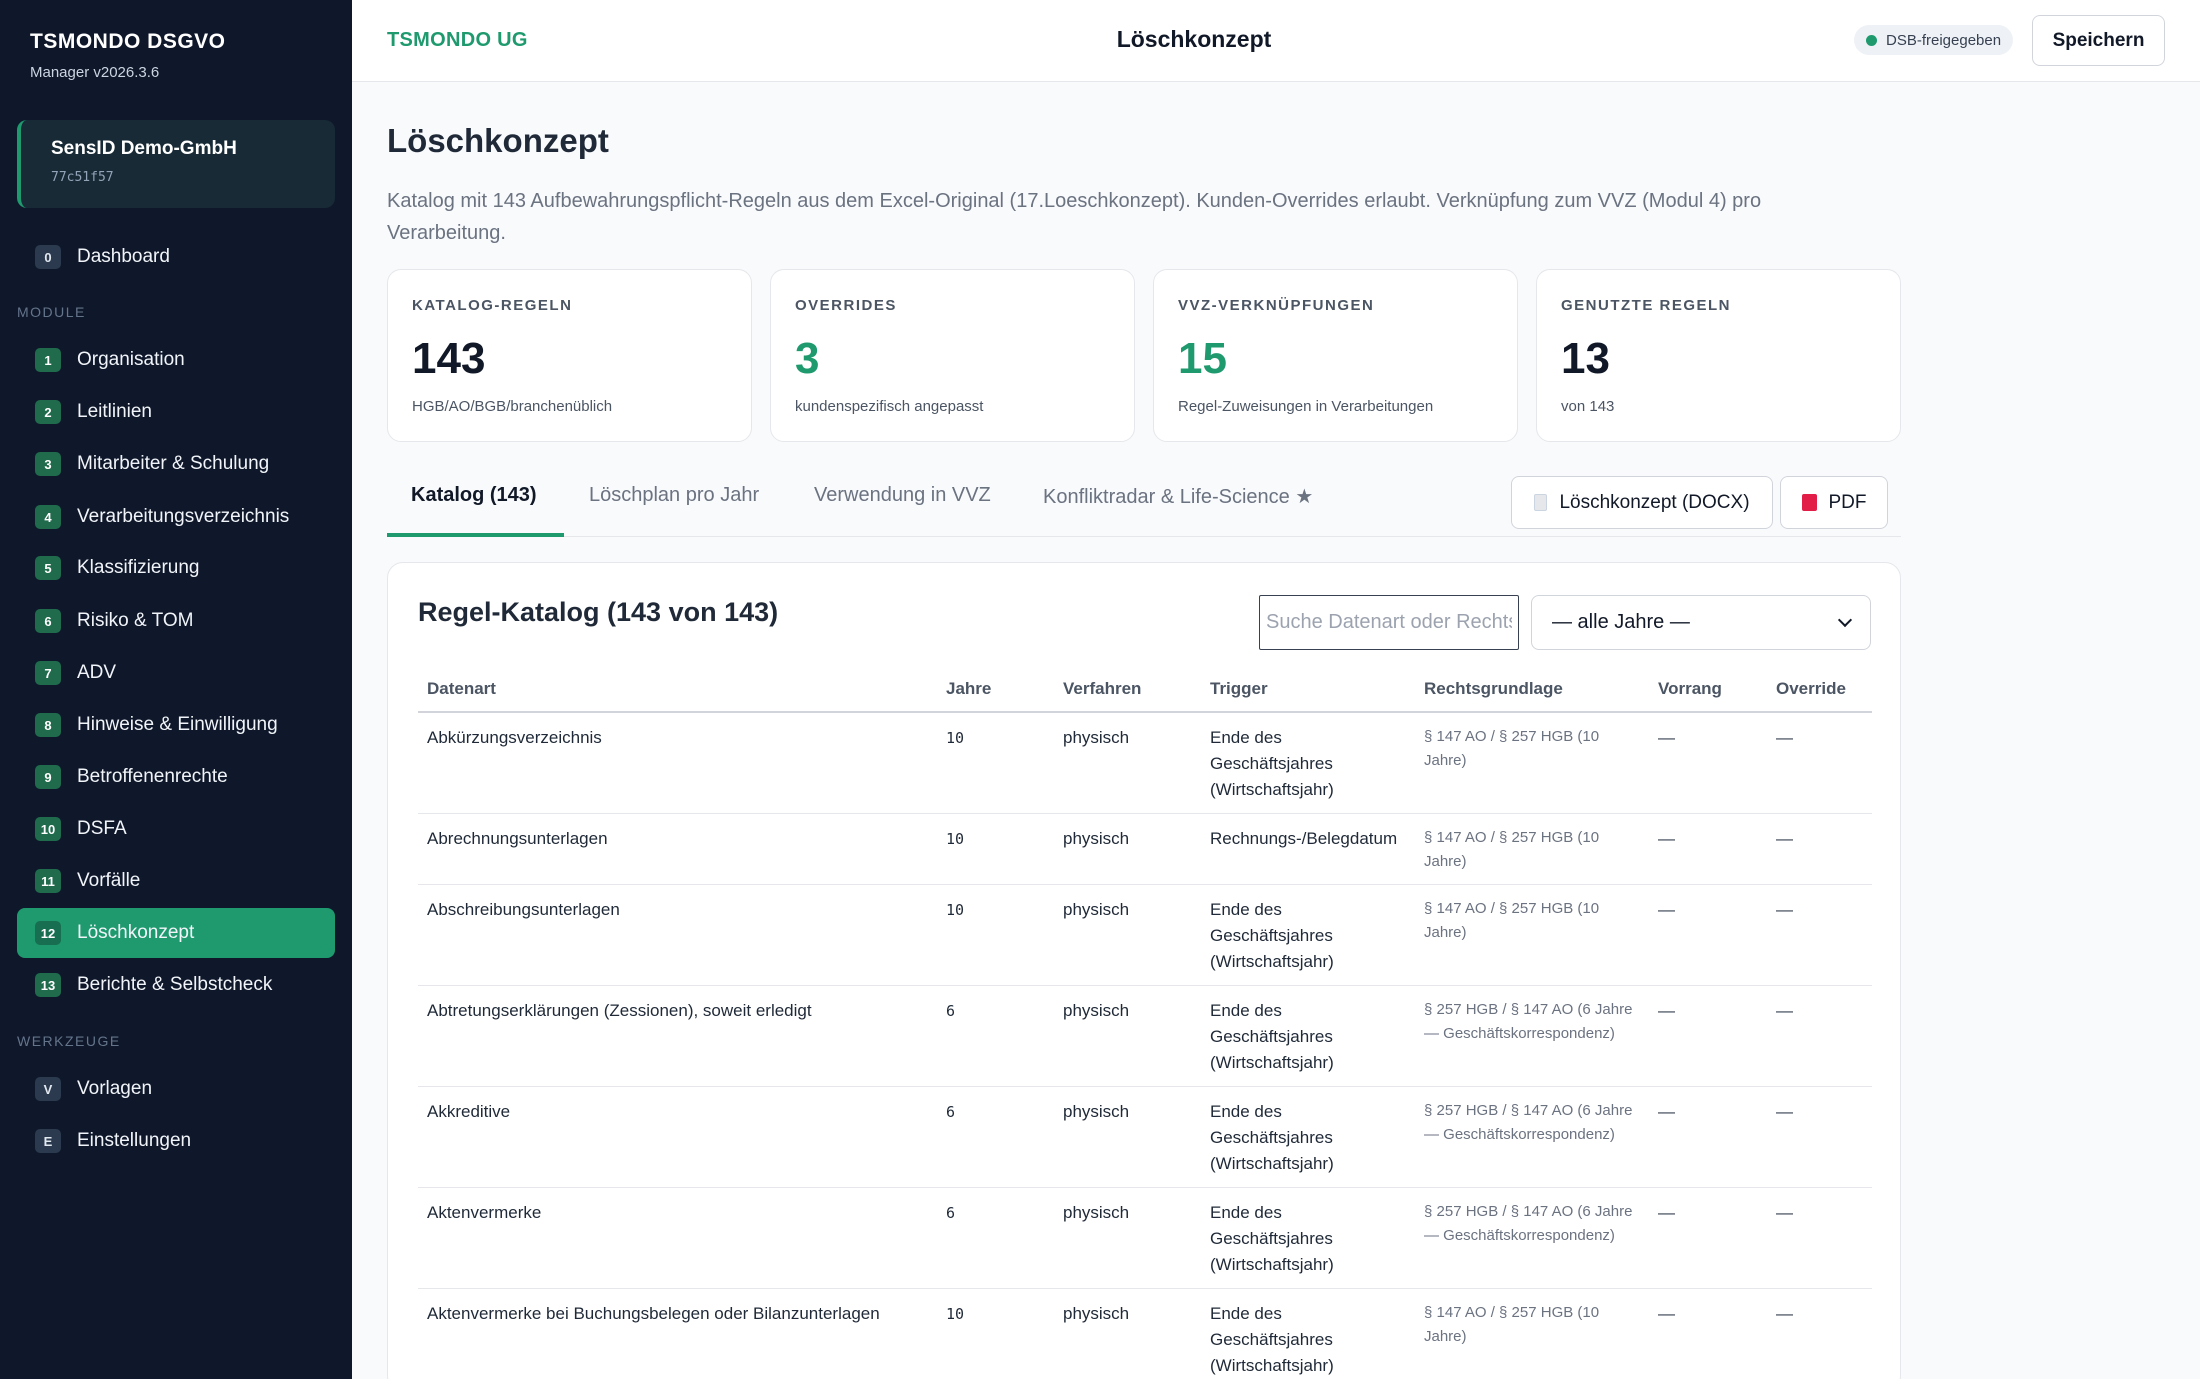 The height and width of the screenshot is (1379, 2200). What do you see at coordinates (48, 257) in the screenshot?
I see `nav-badge: 0` at bounding box center [48, 257].